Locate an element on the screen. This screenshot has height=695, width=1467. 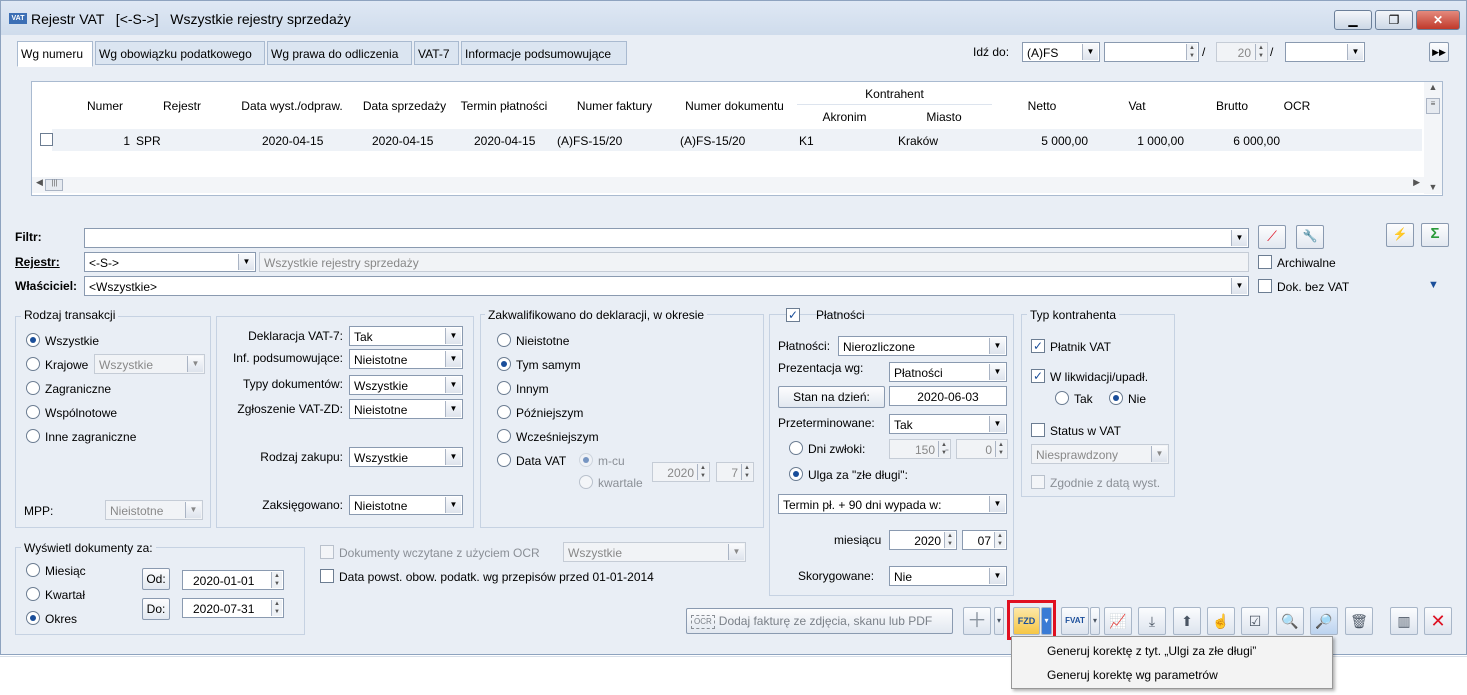
miesiacu-mc-input: 07 ▲ ▼ is located at coordinates (984, 540).